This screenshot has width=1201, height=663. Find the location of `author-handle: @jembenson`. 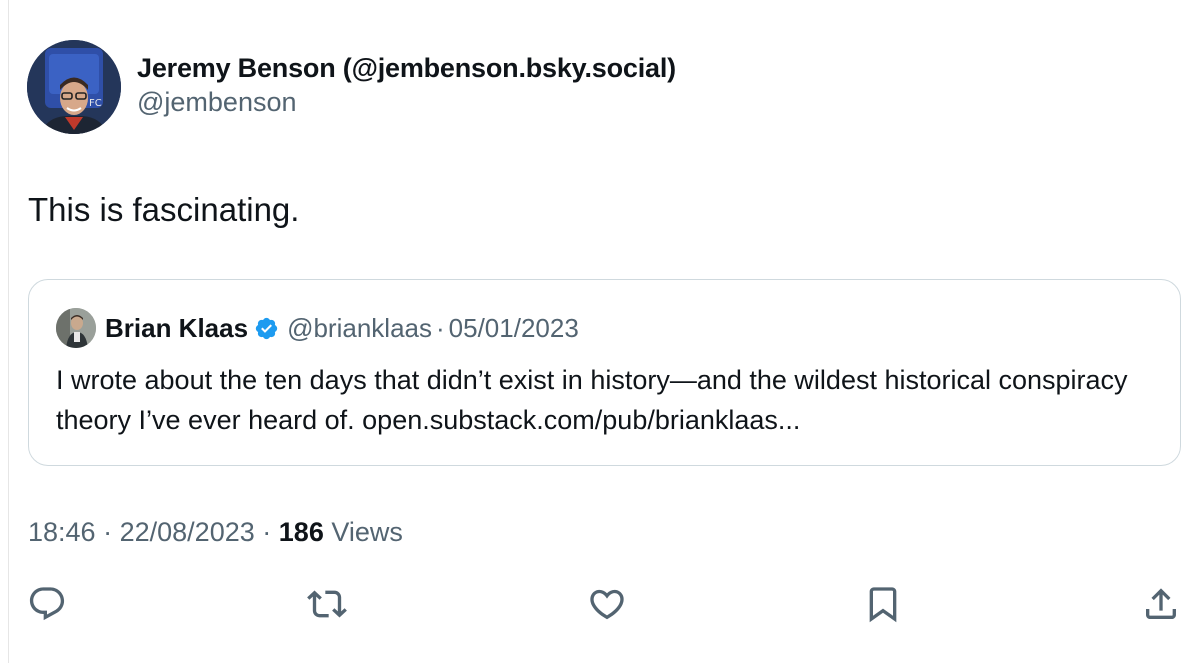

author-handle: @jembenson is located at coordinates (406, 102).